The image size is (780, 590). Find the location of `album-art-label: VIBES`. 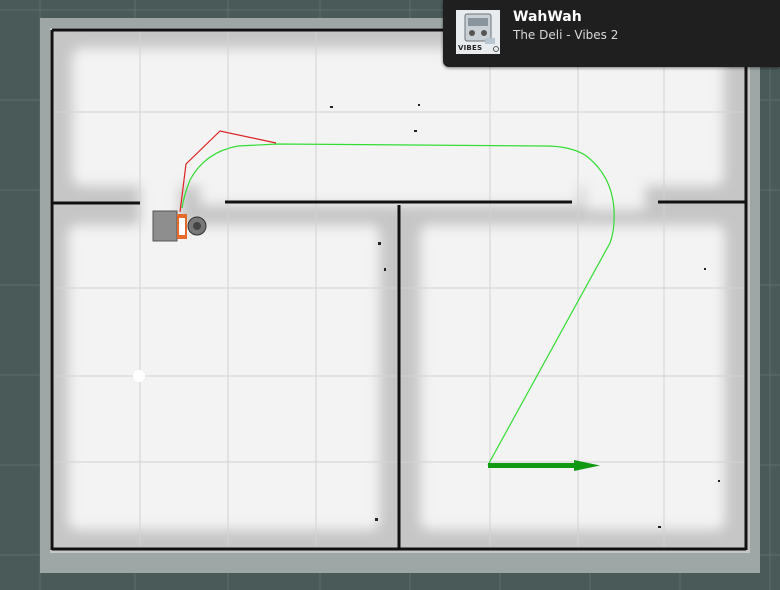

album-art-label: VIBES is located at coordinates (470, 48).